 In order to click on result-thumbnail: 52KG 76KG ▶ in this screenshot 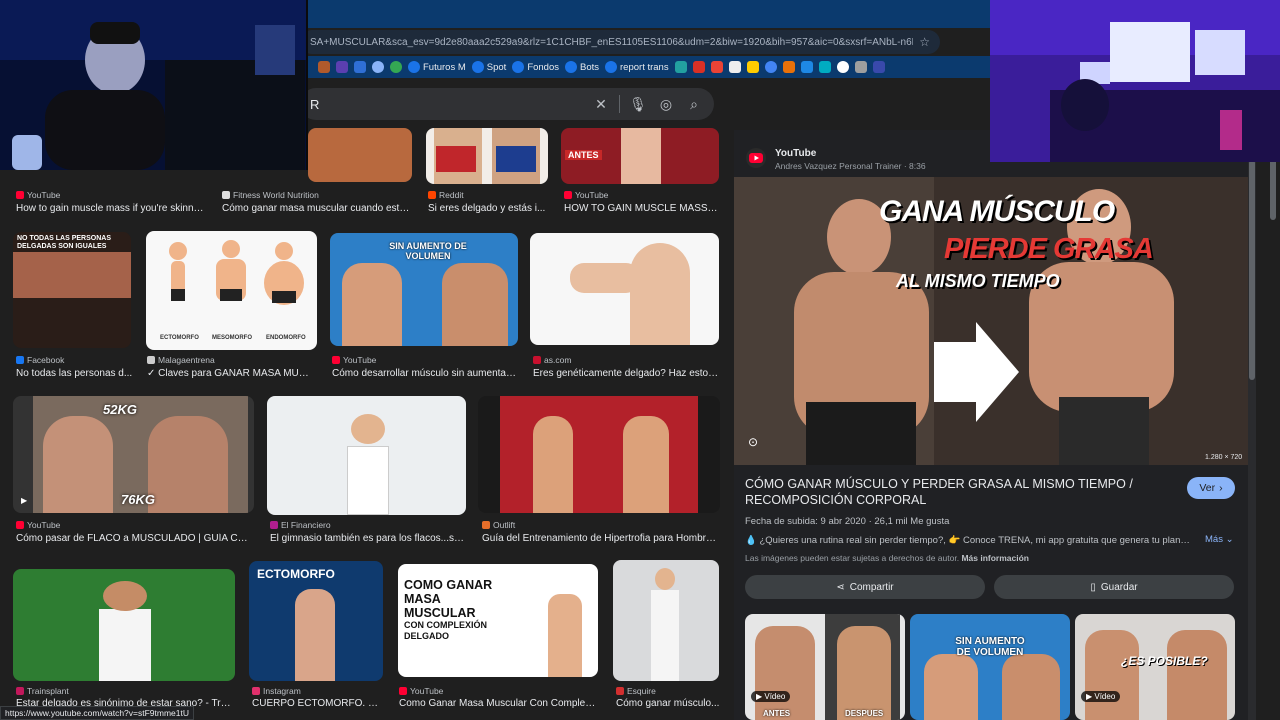, I will do `click(133, 454)`.